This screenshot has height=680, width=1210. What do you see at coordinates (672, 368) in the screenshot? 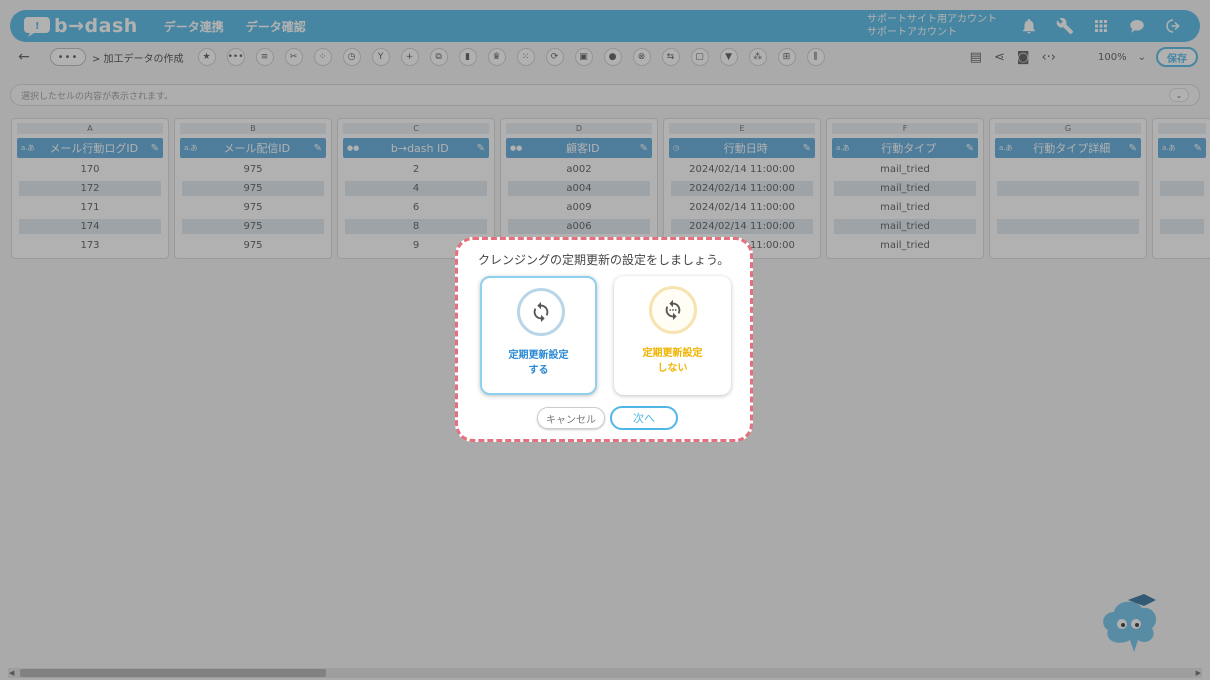
I see `option-disable-line2: しない` at bounding box center [672, 368].